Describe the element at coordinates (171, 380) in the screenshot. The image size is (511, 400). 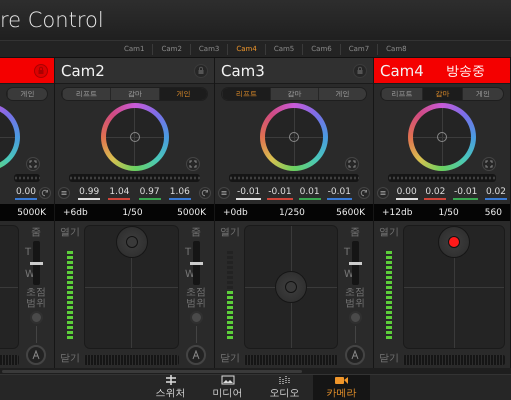
I see `switcher-icon` at that location.